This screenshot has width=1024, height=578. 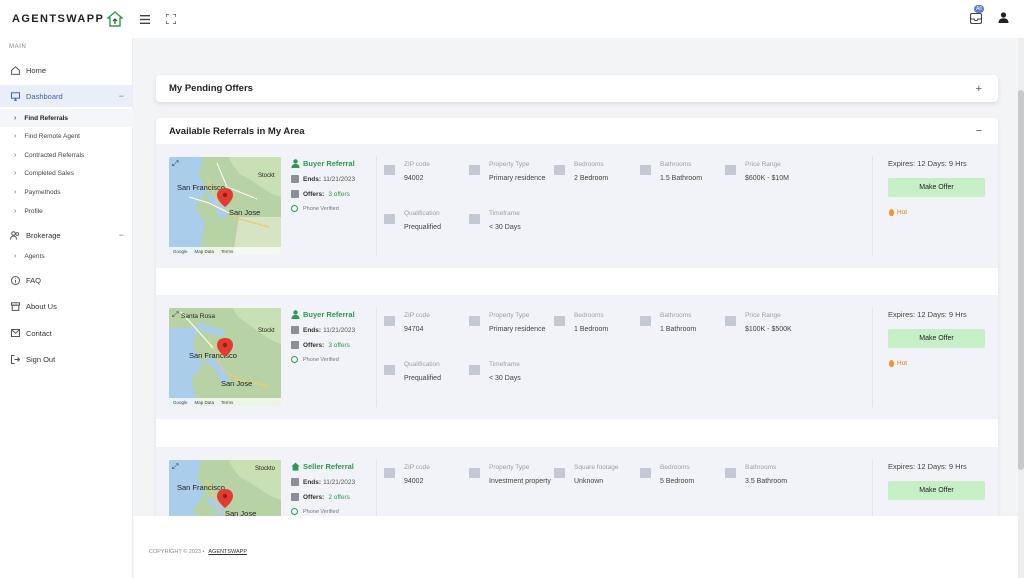 I want to click on offers-count: 2 offers, so click(x=339, y=497).